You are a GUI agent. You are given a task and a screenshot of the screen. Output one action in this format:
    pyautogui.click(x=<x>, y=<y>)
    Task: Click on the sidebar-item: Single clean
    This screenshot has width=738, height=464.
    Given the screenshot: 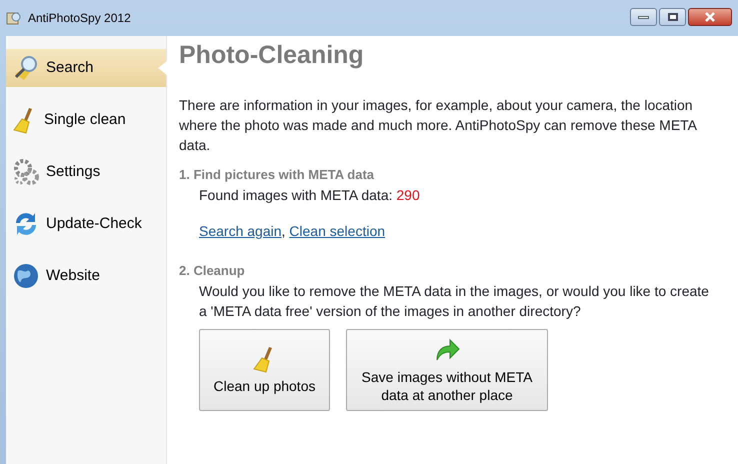 What is the action you would take?
    pyautogui.click(x=86, y=120)
    